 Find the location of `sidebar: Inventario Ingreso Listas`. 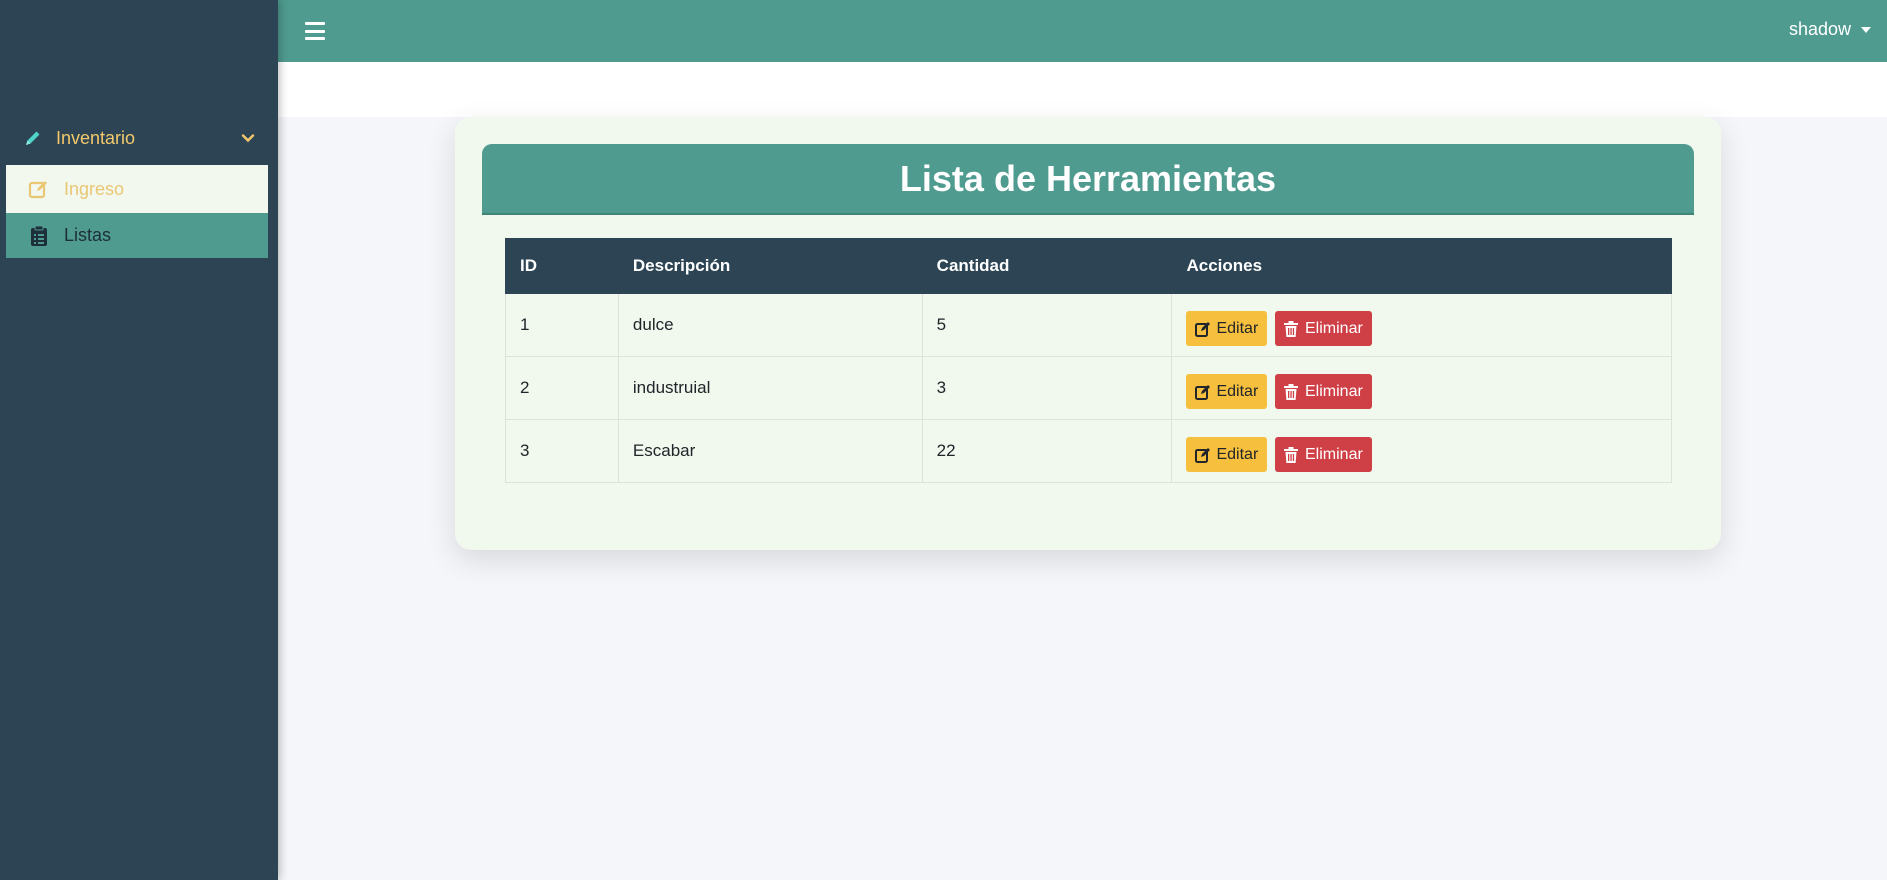

sidebar: Inventario Ingreso Listas is located at coordinates (139, 440).